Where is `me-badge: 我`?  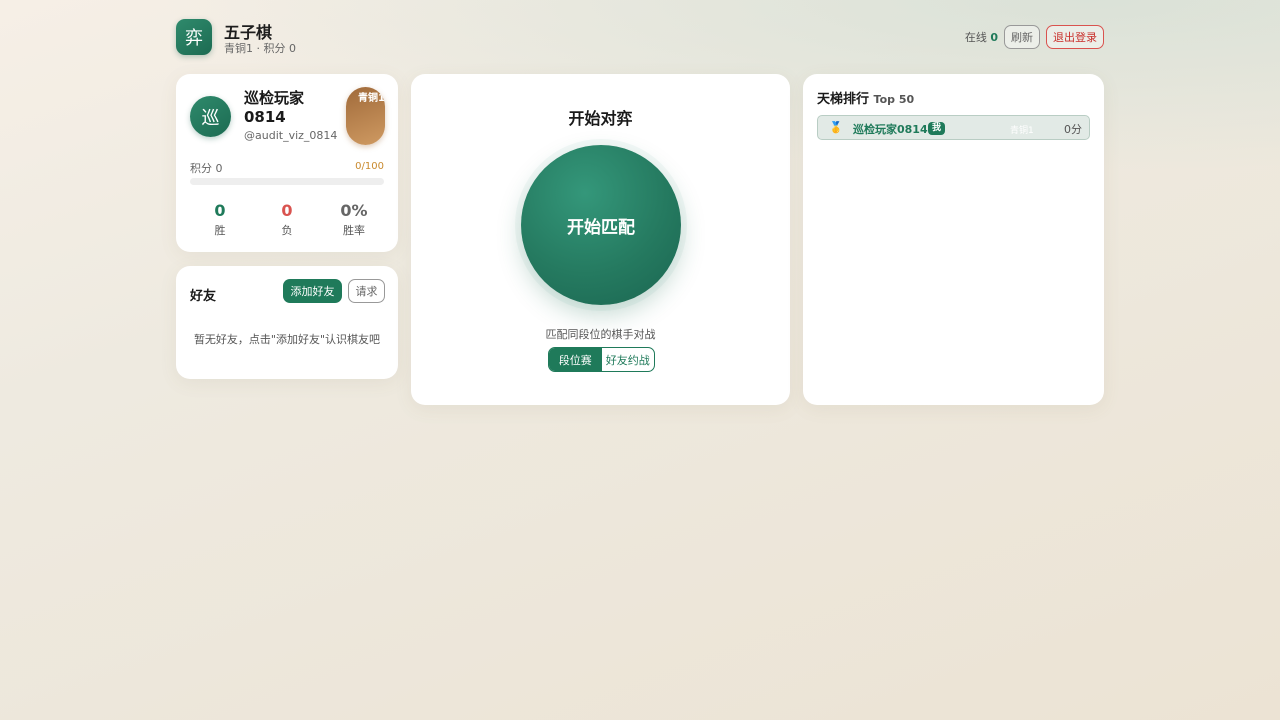 me-badge: 我 is located at coordinates (937, 128).